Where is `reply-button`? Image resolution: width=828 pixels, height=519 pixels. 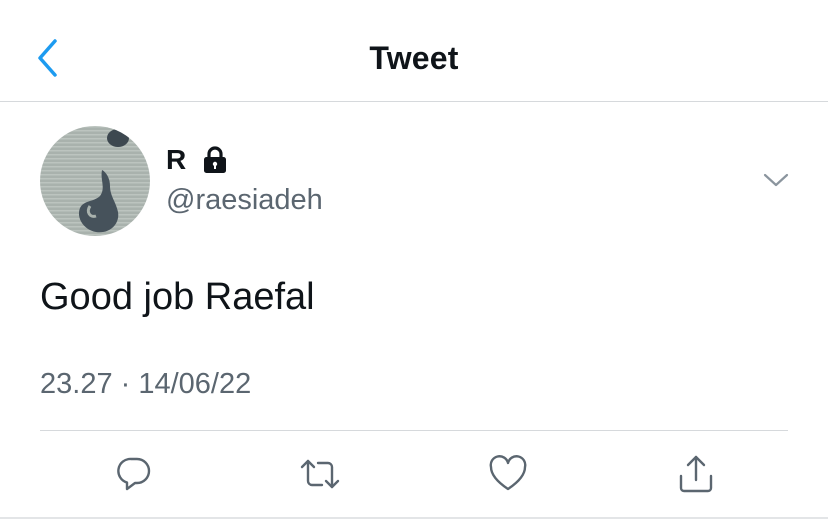
reply-button is located at coordinates (134, 474).